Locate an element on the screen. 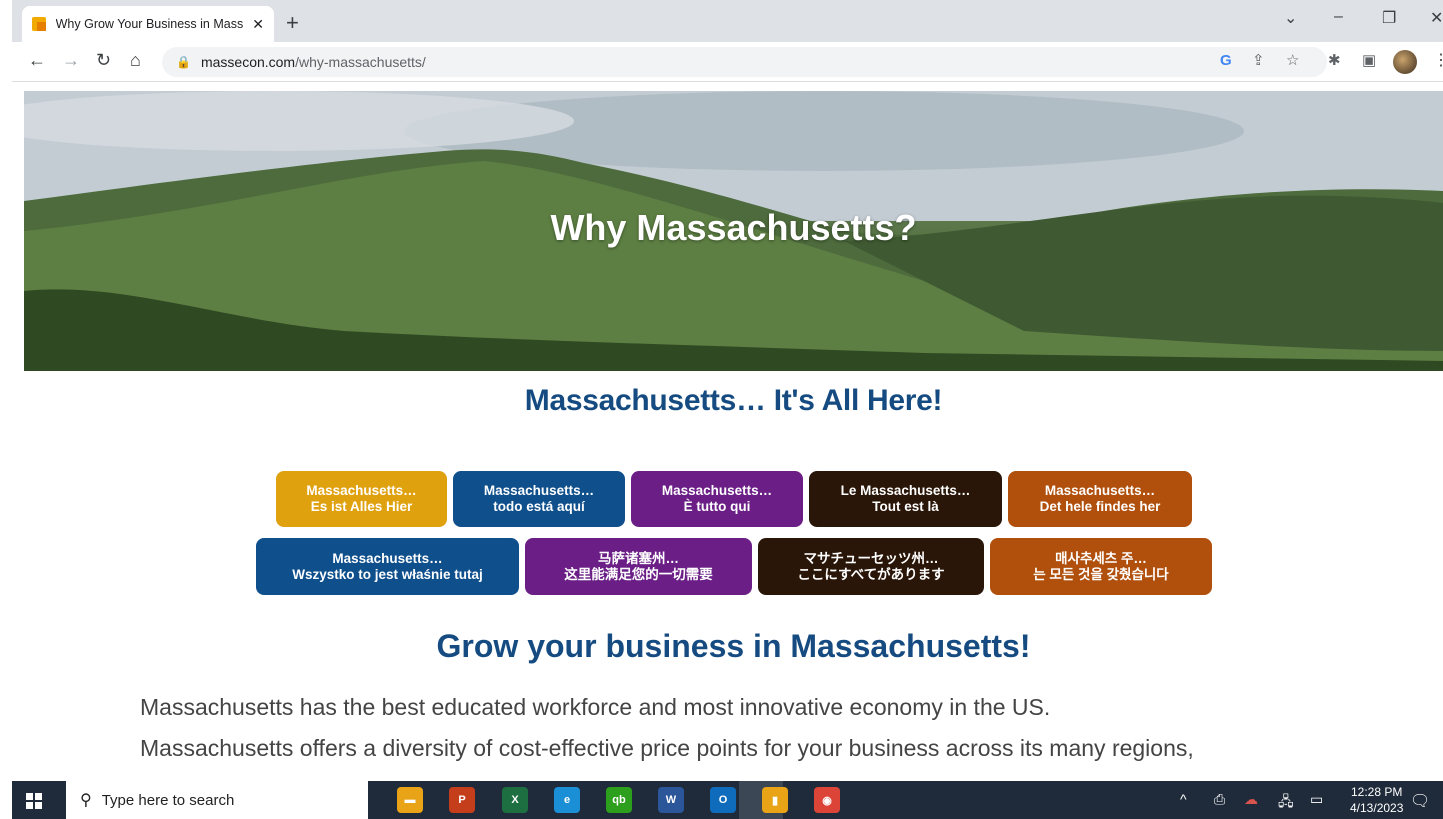  profile-avatar is located at coordinates (1405, 62).